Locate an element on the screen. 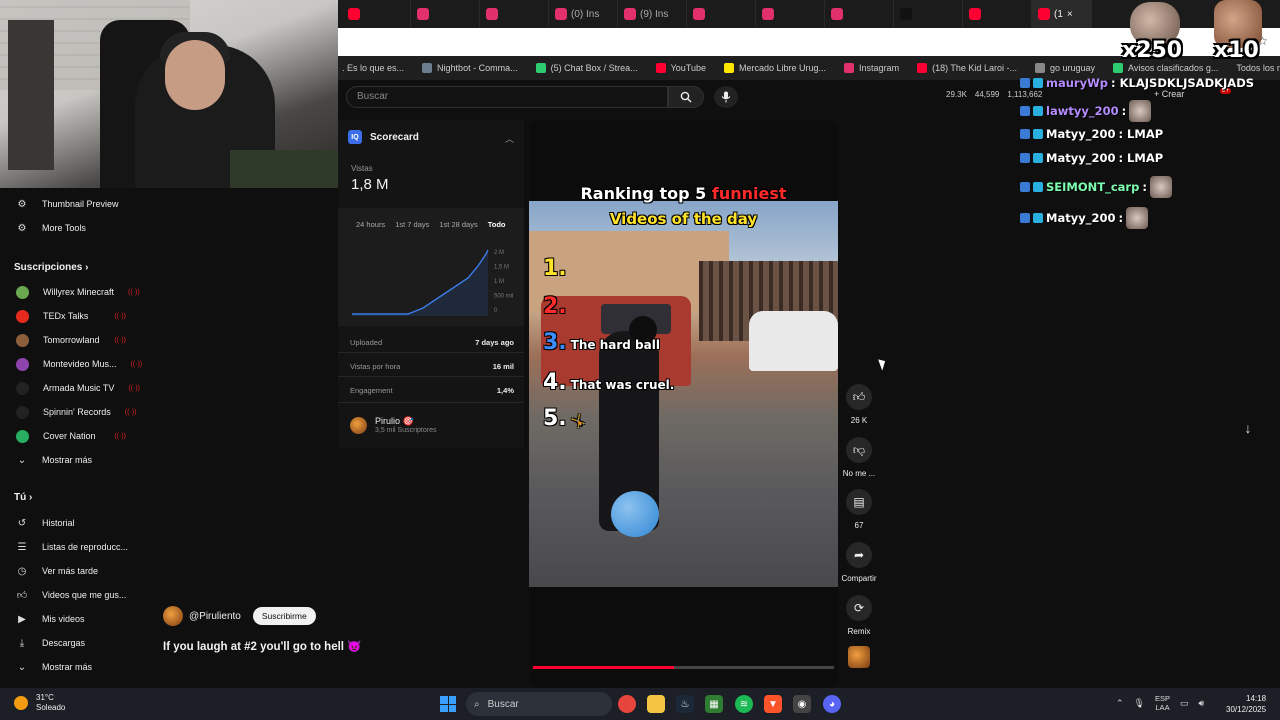 This screenshot has height=720, width=1280. discord-icon: ◕ is located at coordinates (832, 704).